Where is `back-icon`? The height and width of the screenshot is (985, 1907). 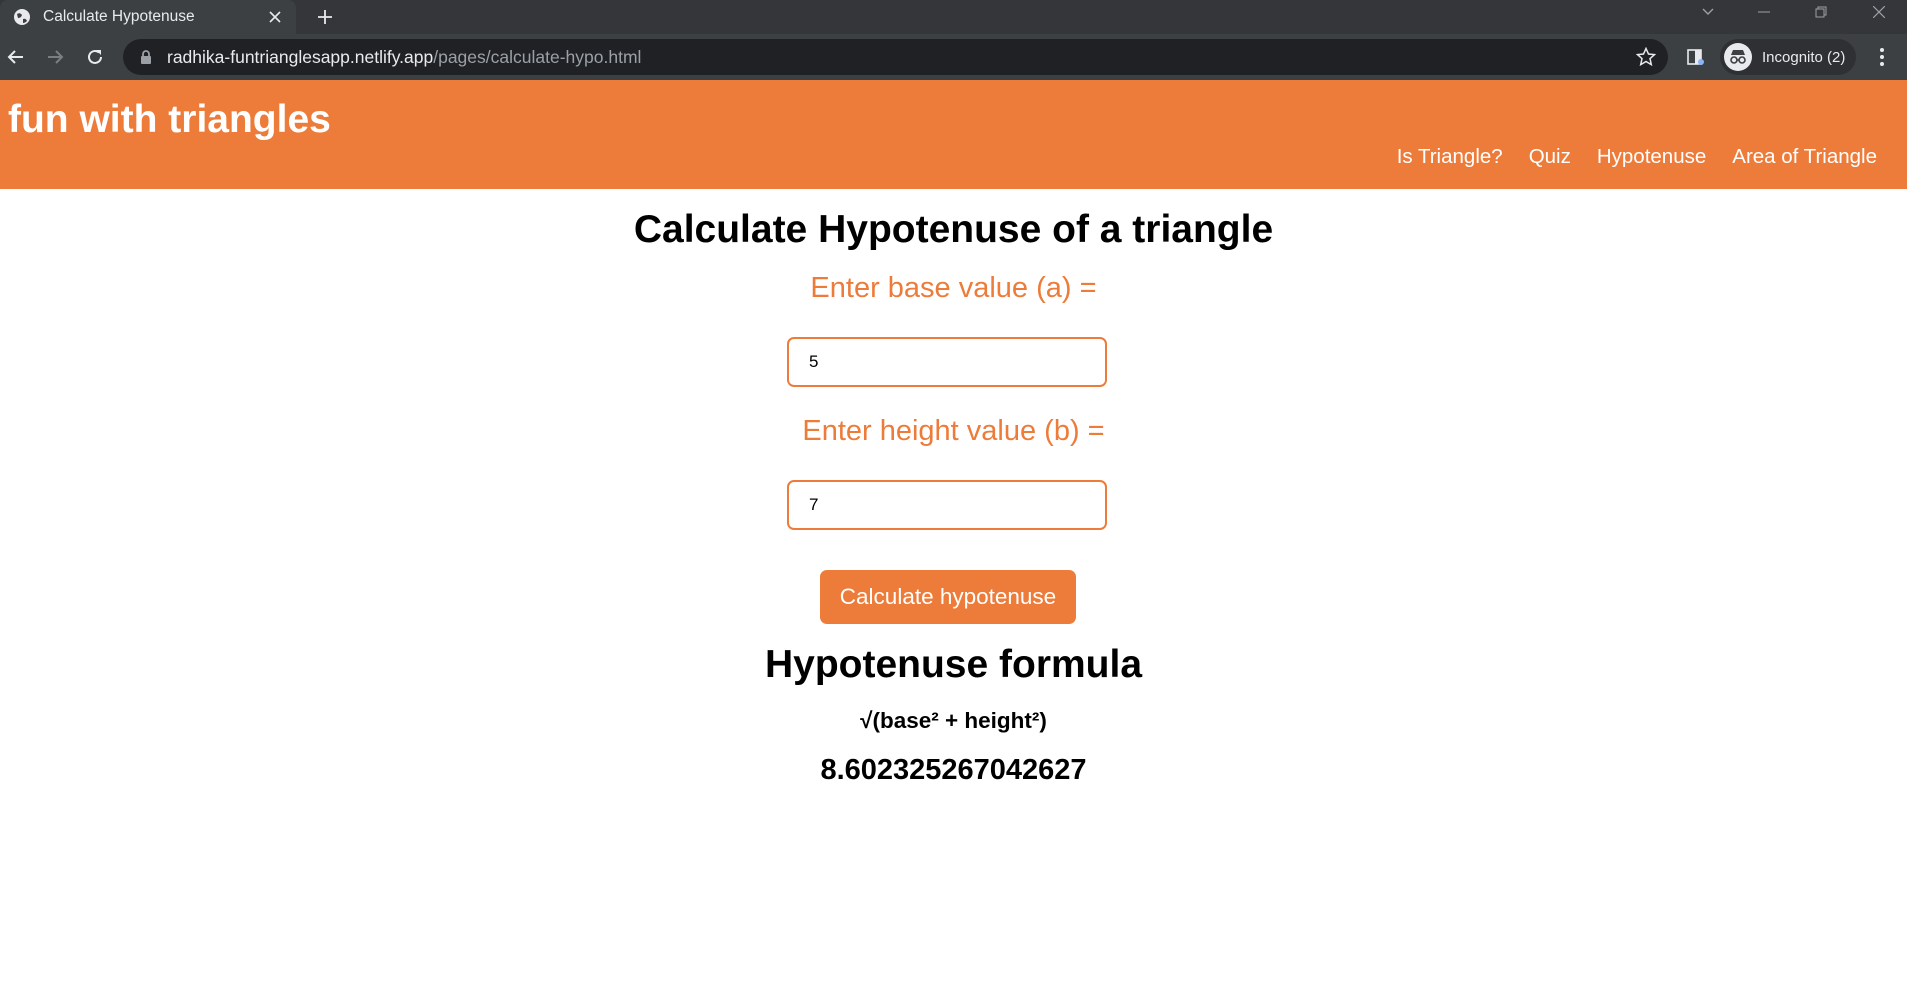
back-icon is located at coordinates (16, 57).